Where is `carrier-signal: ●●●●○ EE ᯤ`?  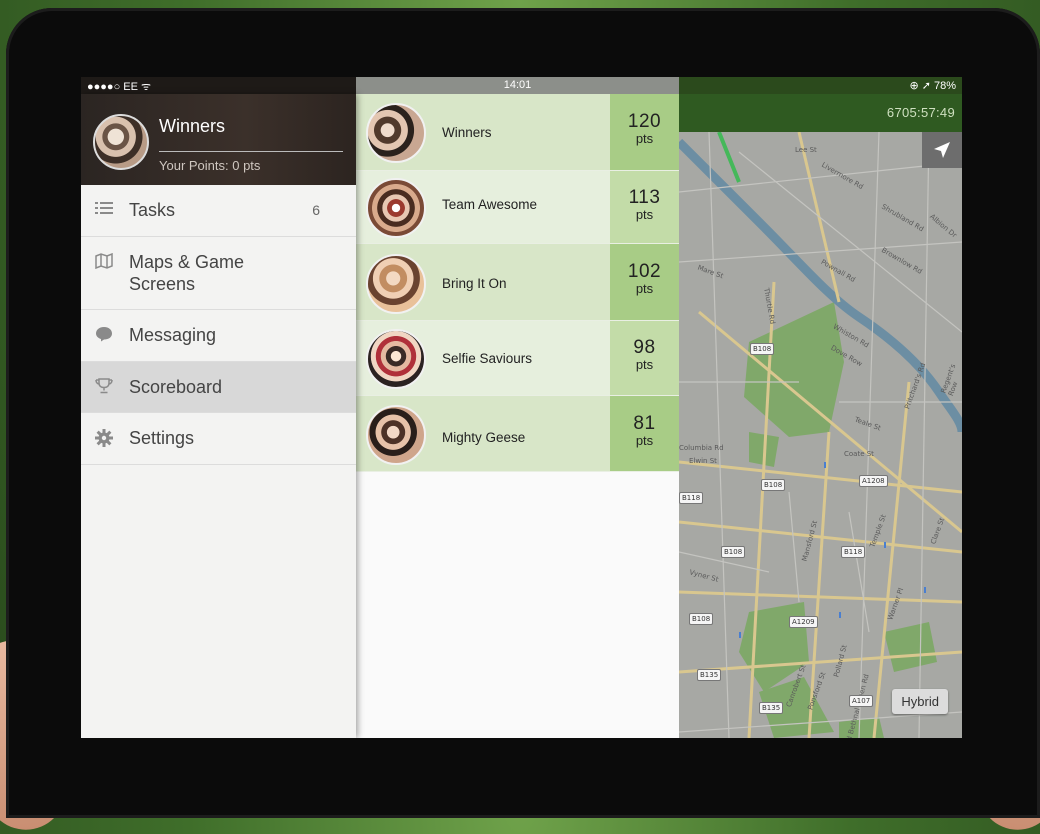 carrier-signal: ●●●●○ EE ᯤ is located at coordinates (119, 87).